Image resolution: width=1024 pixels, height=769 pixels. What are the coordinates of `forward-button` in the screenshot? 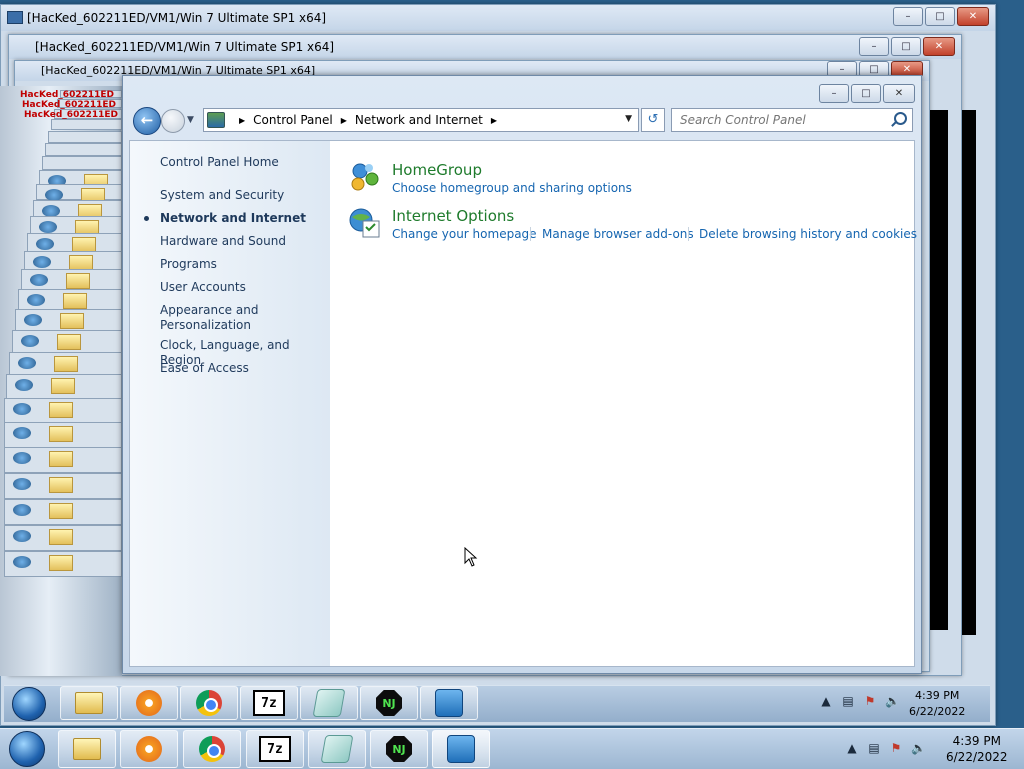 It's located at (173, 121).